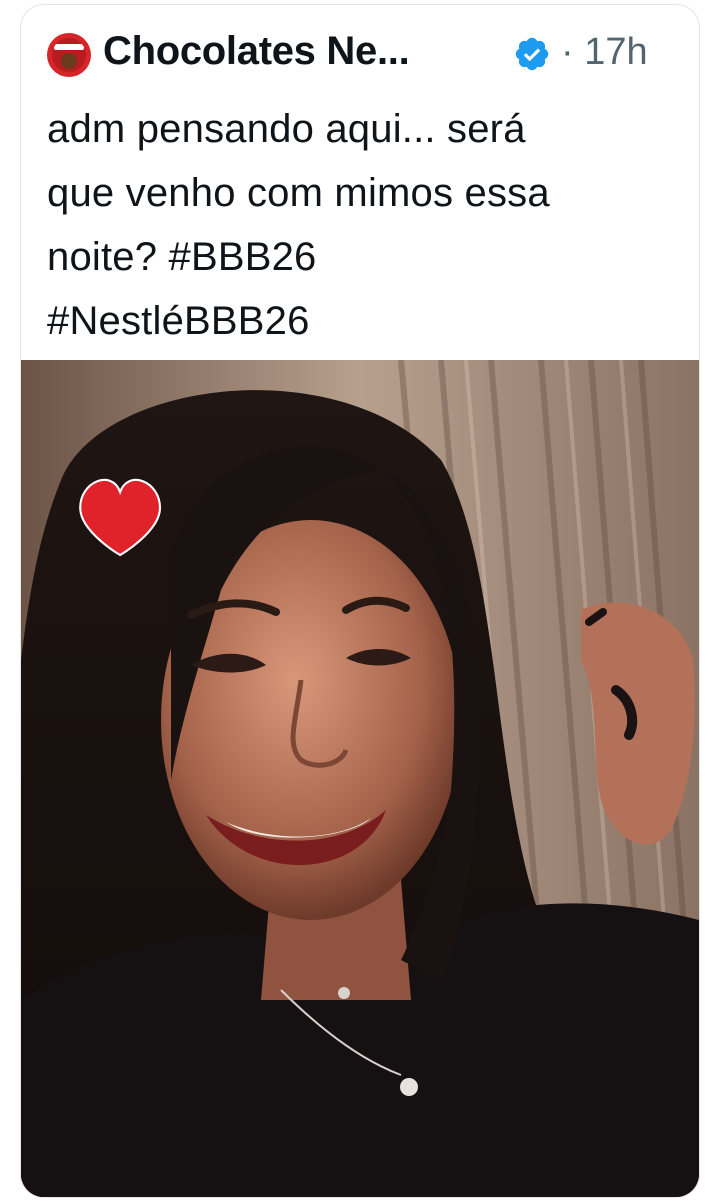 Image resolution: width=725 pixels, height=1200 pixels. What do you see at coordinates (532, 54) in the screenshot?
I see `verified-badge-icon` at bounding box center [532, 54].